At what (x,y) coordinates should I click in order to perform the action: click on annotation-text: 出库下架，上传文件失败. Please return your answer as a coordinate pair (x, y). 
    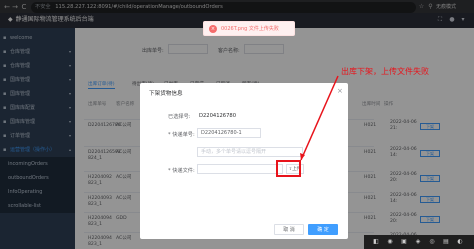
    Looking at the image, I should click on (385, 71).